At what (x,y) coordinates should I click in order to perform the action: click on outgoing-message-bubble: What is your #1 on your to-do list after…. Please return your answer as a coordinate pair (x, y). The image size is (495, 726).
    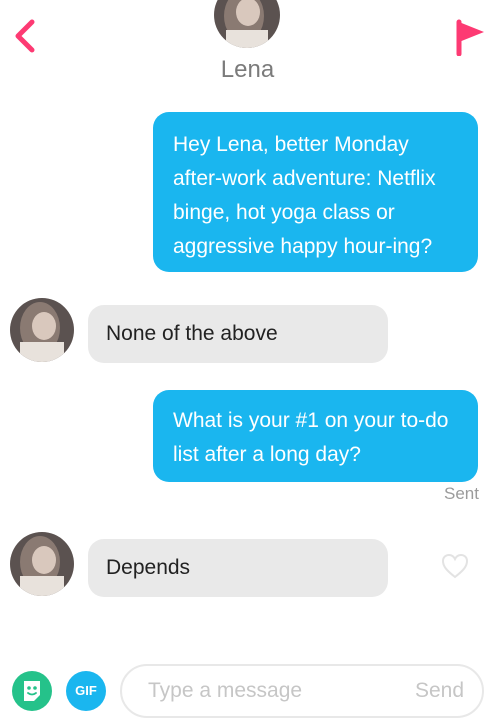
    Looking at the image, I should click on (315, 436).